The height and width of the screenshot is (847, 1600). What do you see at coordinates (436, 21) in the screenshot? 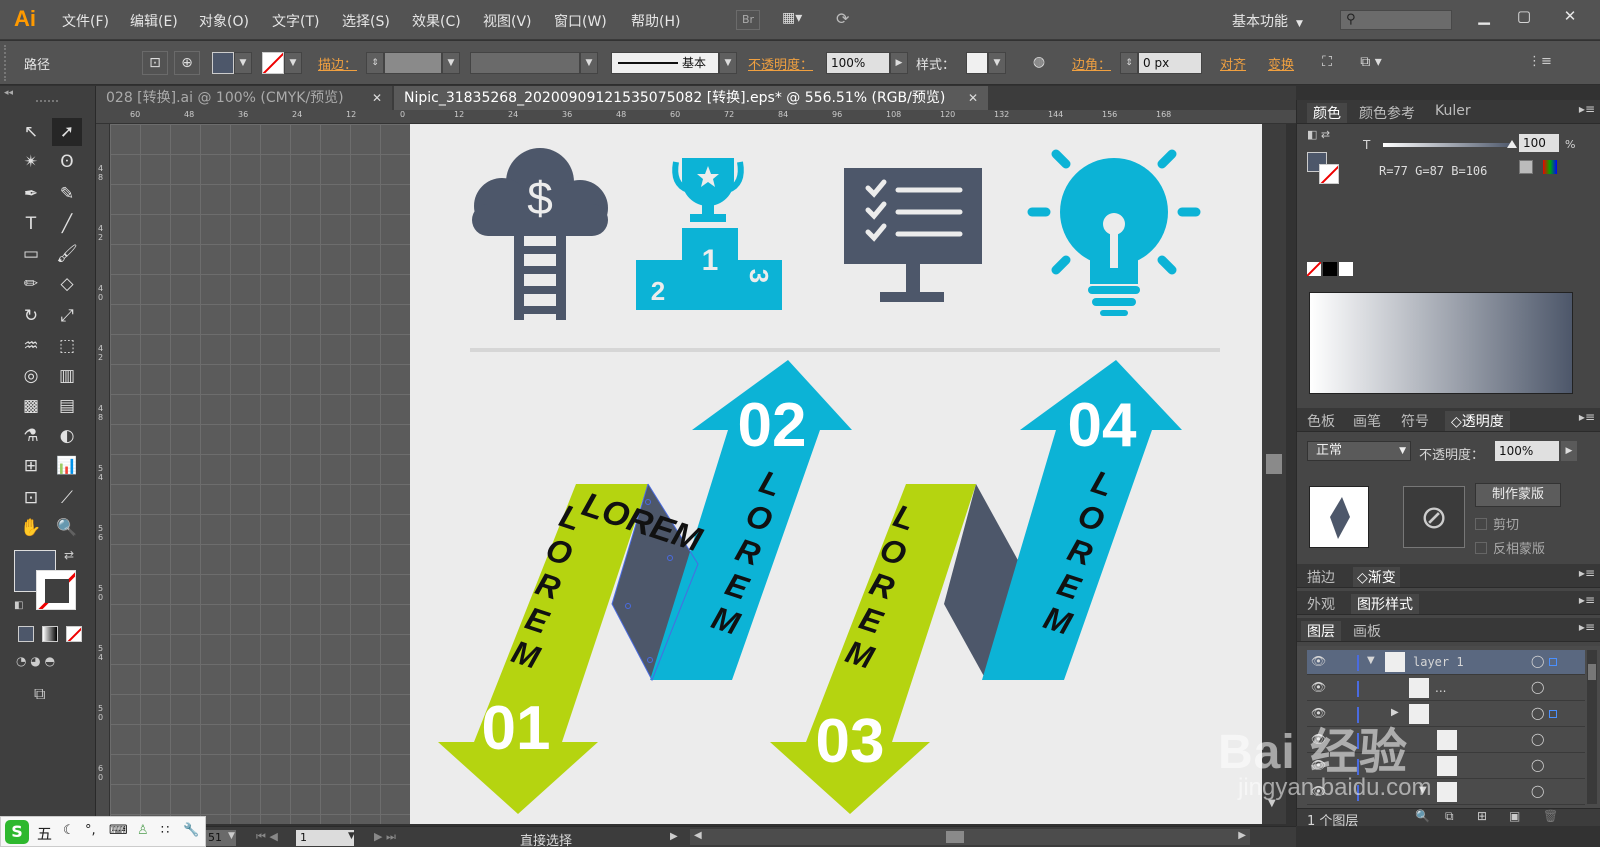
I see `menu-effect: 效果(C)` at bounding box center [436, 21].